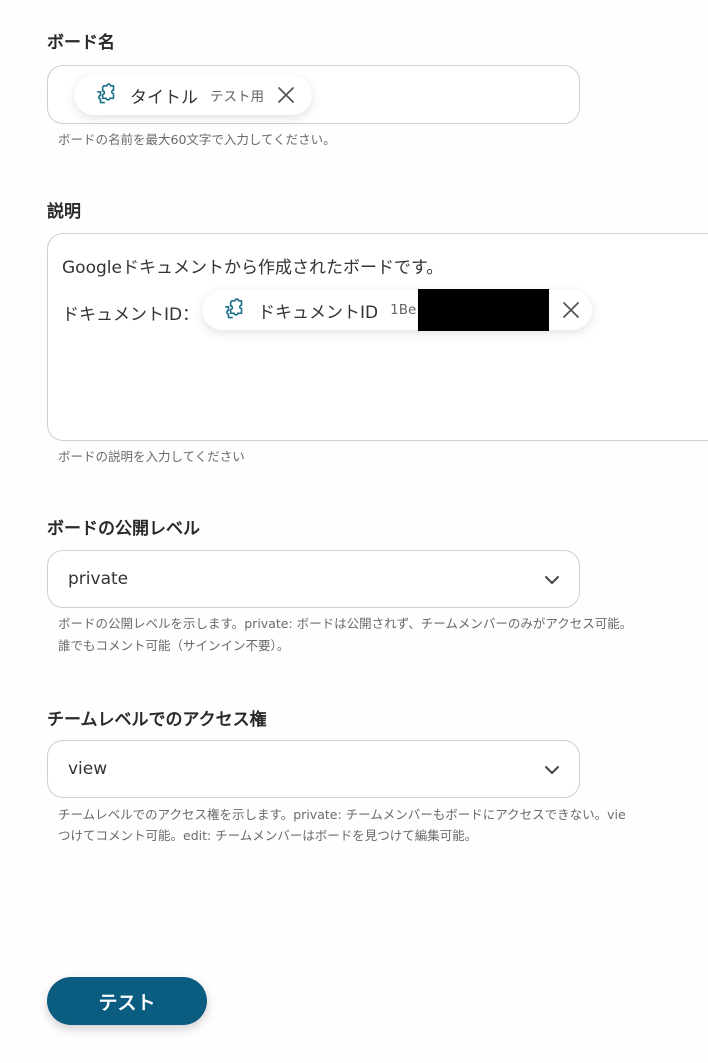  I want to click on visibility-value: private, so click(98, 579).